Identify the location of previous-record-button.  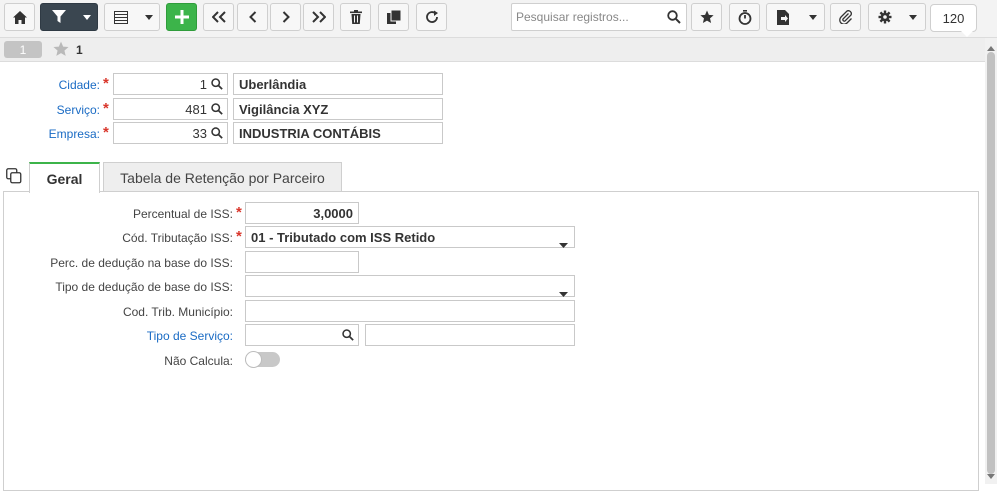
(252, 17).